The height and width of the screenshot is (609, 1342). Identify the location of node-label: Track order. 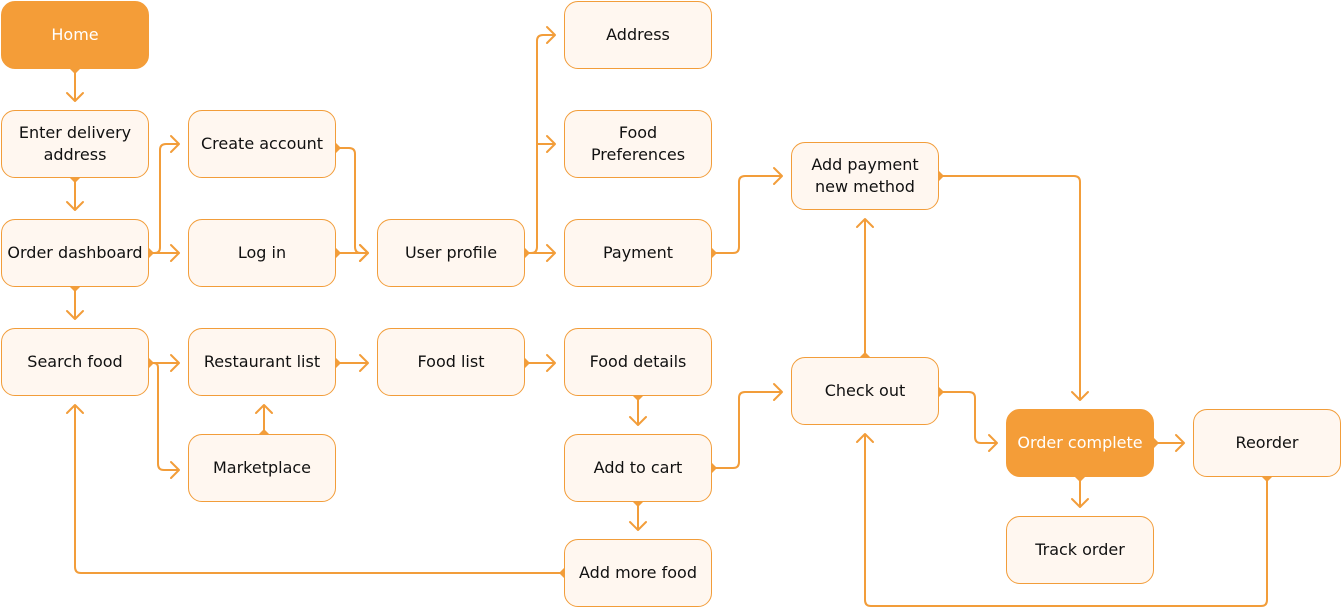
(1080, 549).